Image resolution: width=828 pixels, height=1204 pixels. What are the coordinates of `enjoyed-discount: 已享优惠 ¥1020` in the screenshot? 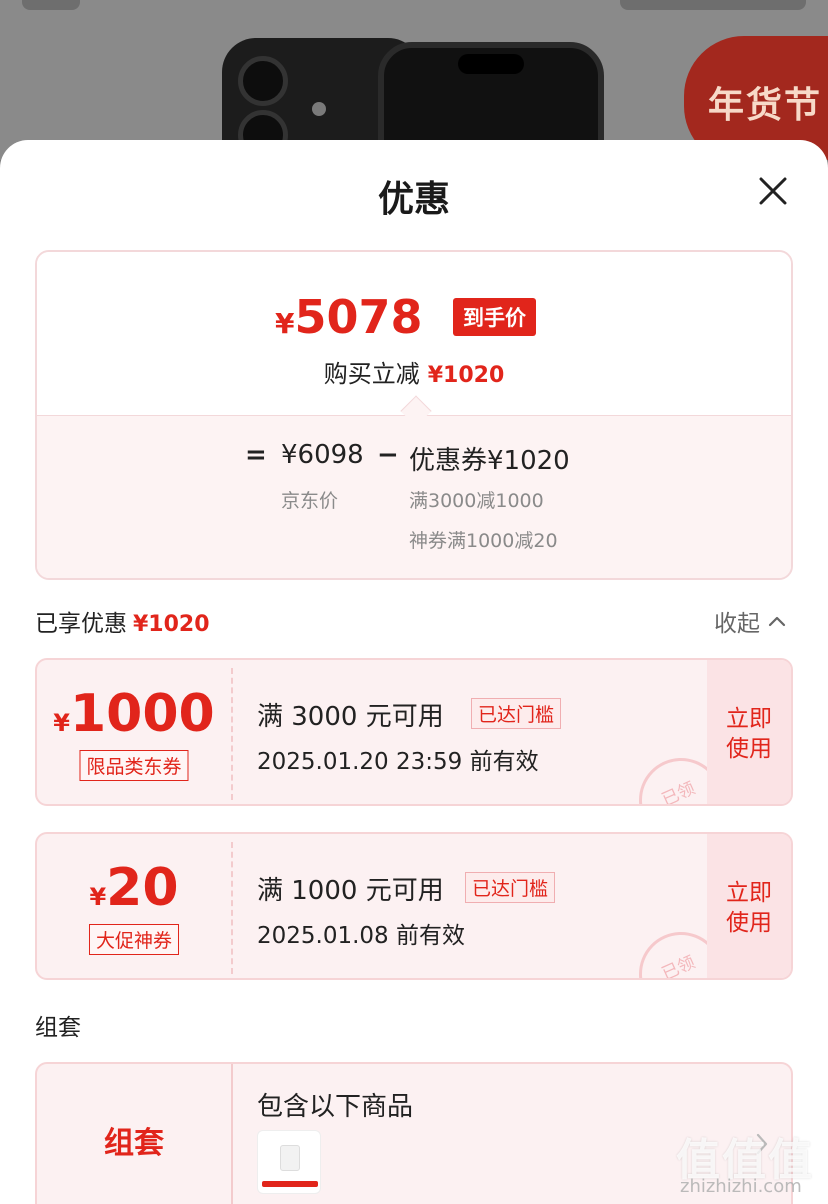 It's located at (122, 621).